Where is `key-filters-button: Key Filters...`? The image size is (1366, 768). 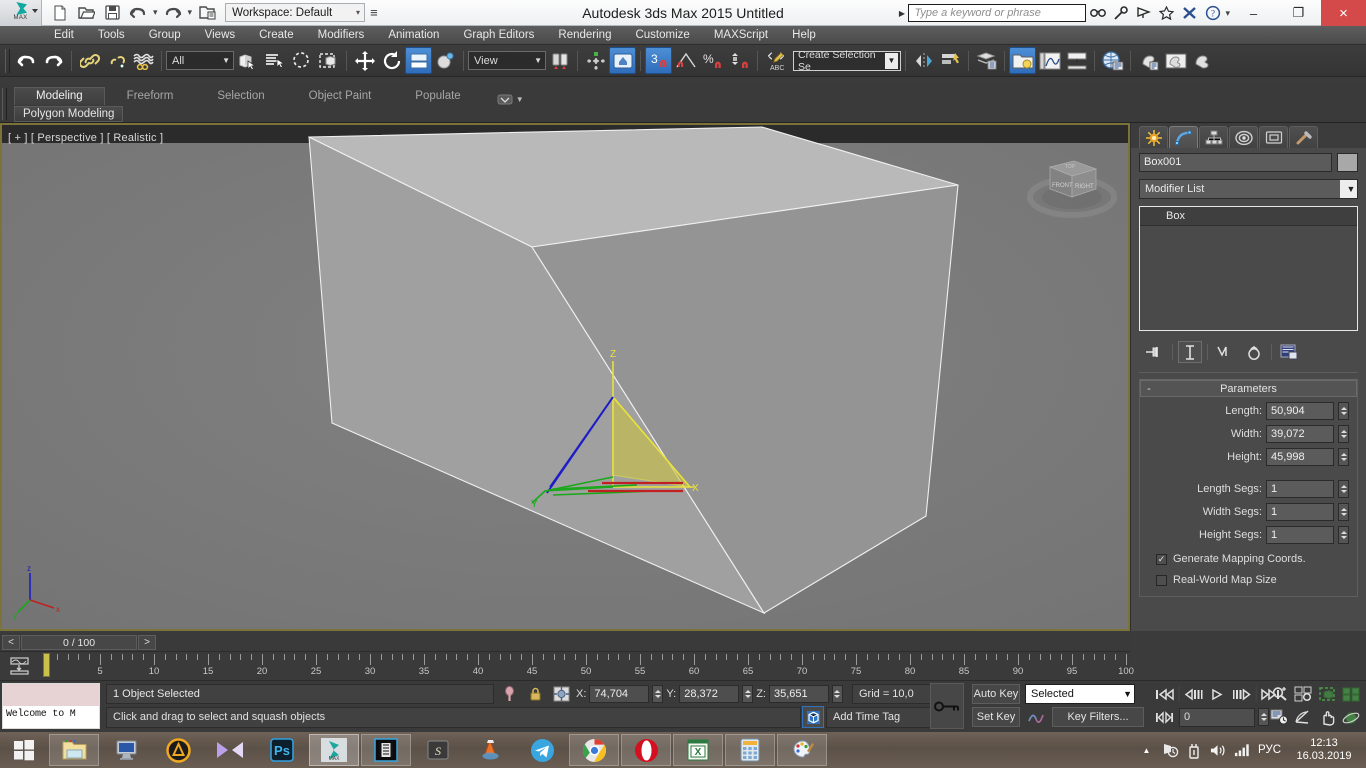 key-filters-button: Key Filters... is located at coordinates (1098, 717).